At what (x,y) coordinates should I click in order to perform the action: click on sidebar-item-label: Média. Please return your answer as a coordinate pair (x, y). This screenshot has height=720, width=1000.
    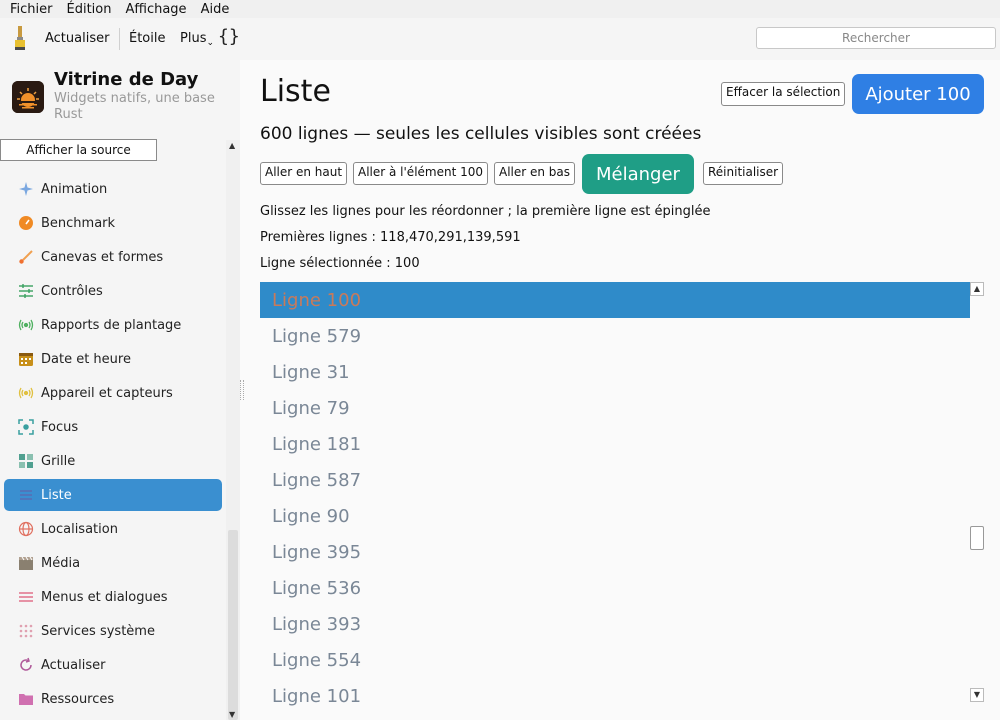
    Looking at the image, I should click on (61, 563).